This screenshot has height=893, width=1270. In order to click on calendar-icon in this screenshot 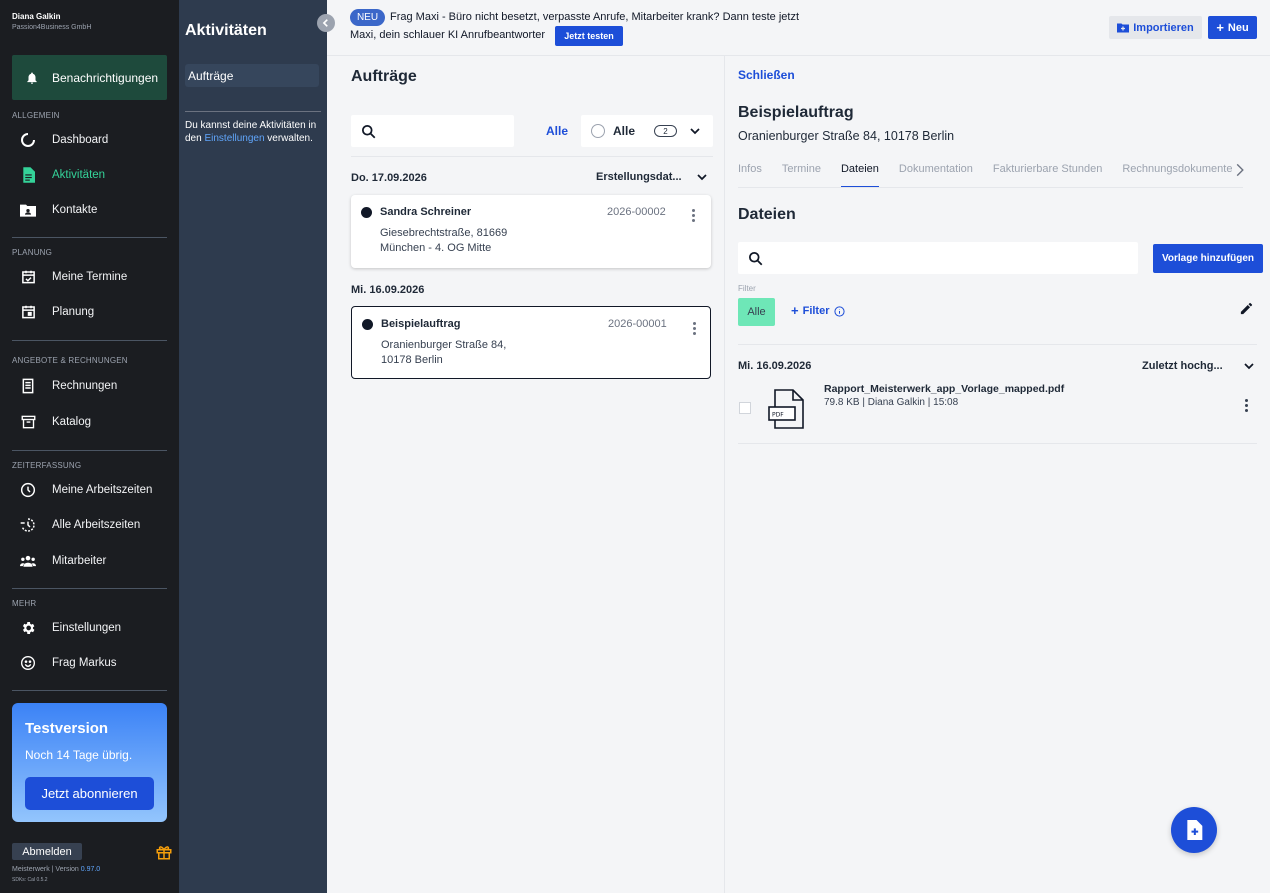, I will do `click(28, 312)`.